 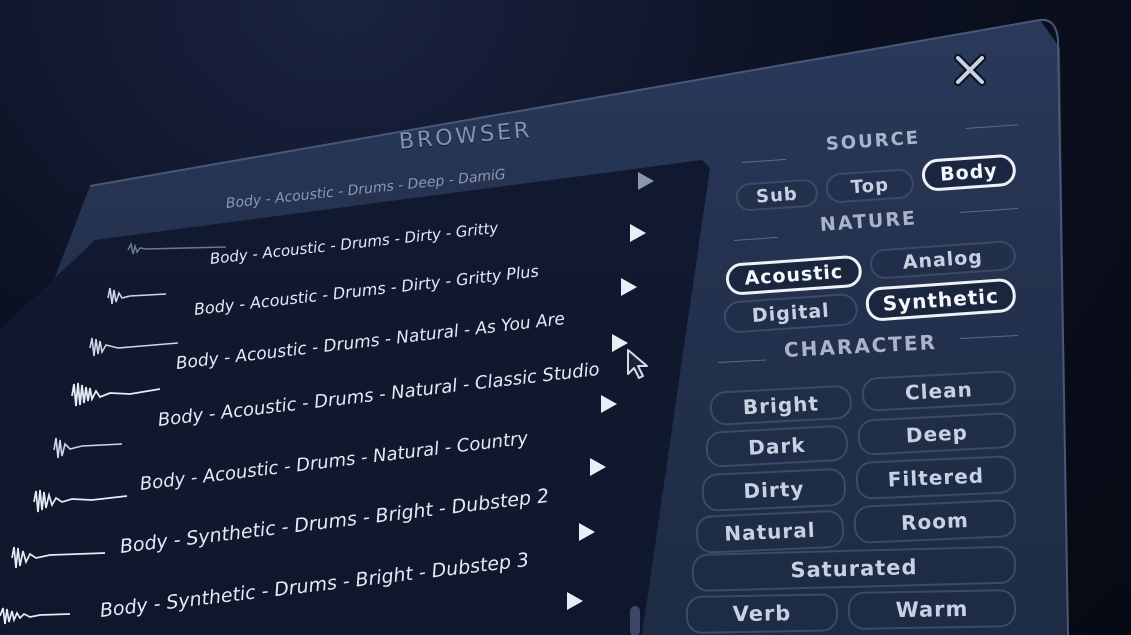 I want to click on close-button, so click(x=970, y=70).